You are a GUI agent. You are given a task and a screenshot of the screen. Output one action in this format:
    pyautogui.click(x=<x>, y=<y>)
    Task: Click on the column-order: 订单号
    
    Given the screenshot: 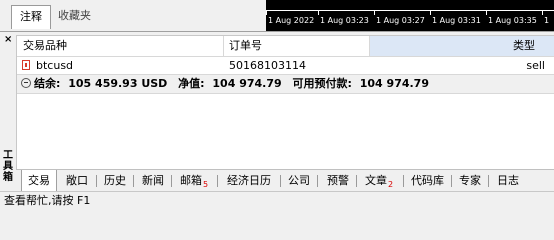 What is the action you would take?
    pyautogui.click(x=245, y=46)
    